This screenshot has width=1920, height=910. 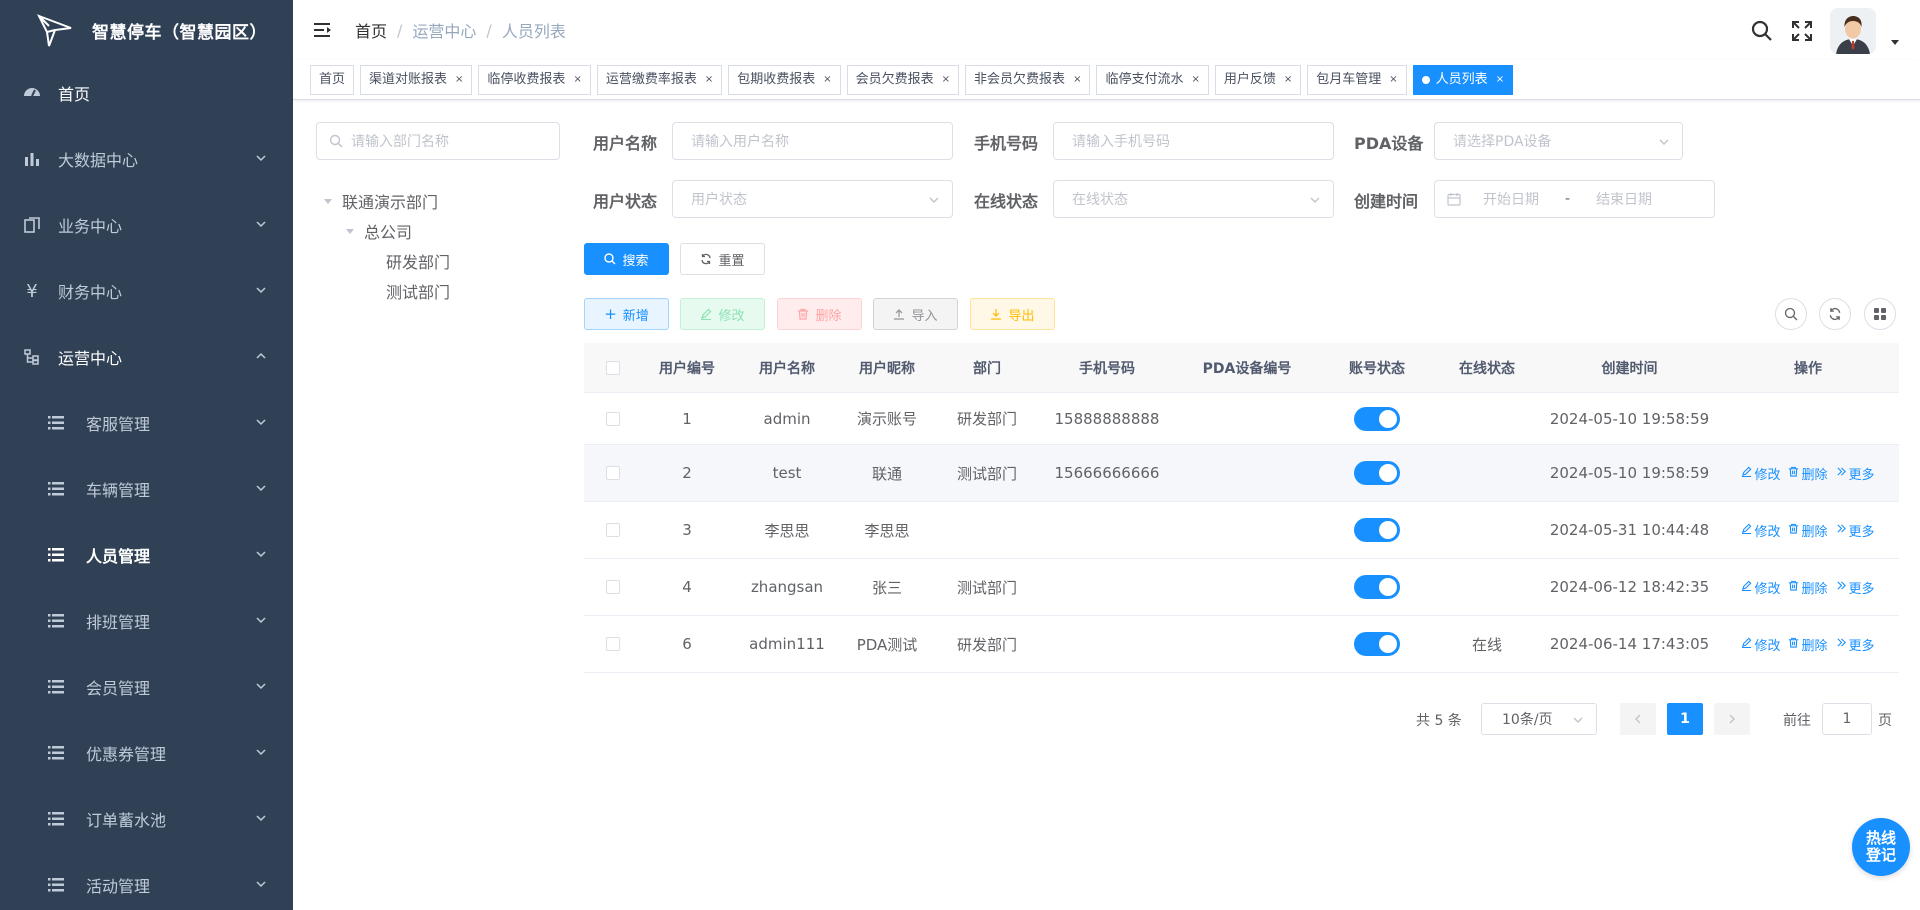 What do you see at coordinates (146, 881) in the screenshot?
I see `sidebar-item-activities: 活动管理` at bounding box center [146, 881].